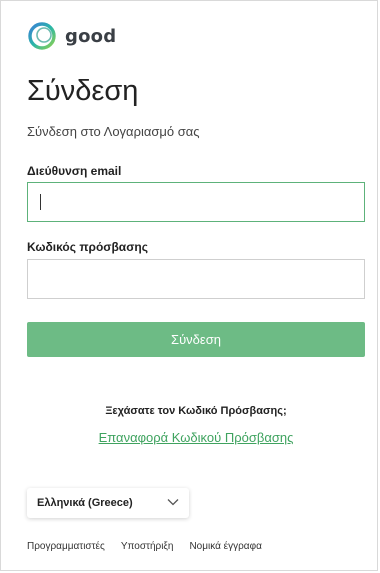  I want to click on login-button: Σύνδεση, so click(196, 339).